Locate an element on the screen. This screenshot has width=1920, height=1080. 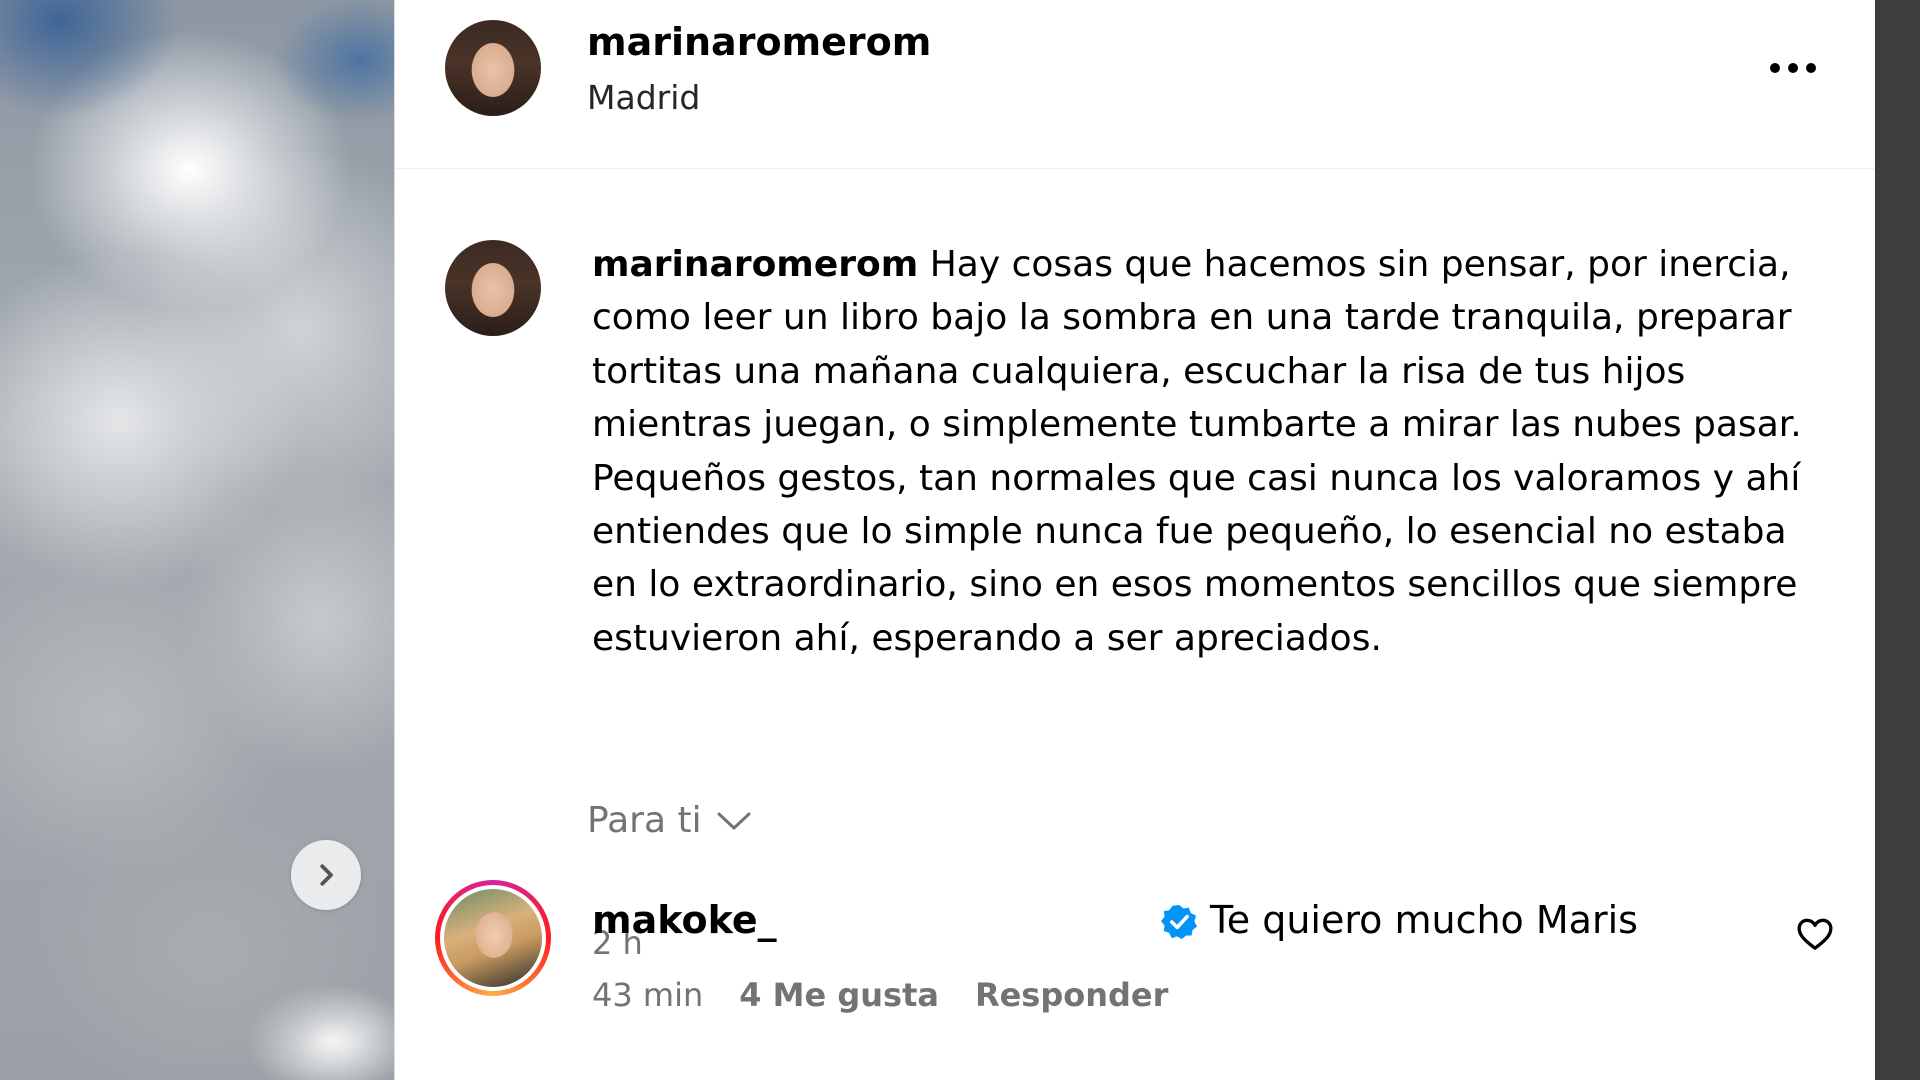
commenter-story-ring is located at coordinates (493, 938).